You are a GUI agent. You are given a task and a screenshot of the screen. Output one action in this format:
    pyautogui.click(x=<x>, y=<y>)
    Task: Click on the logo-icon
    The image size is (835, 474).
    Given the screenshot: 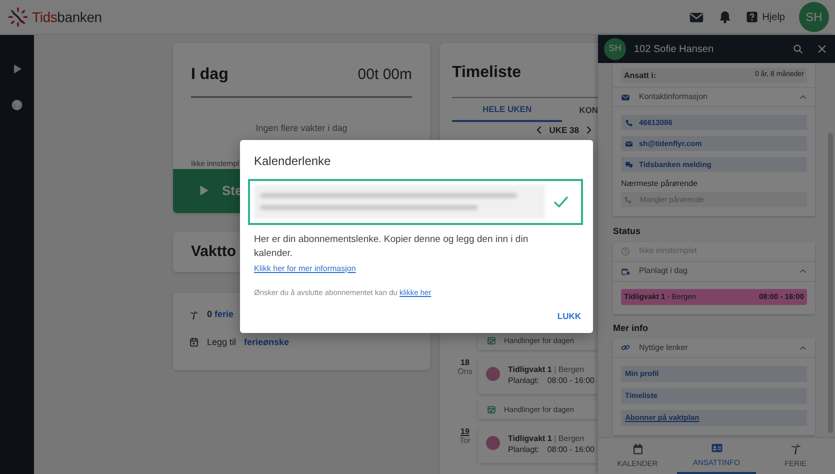 What is the action you would take?
    pyautogui.click(x=18, y=17)
    